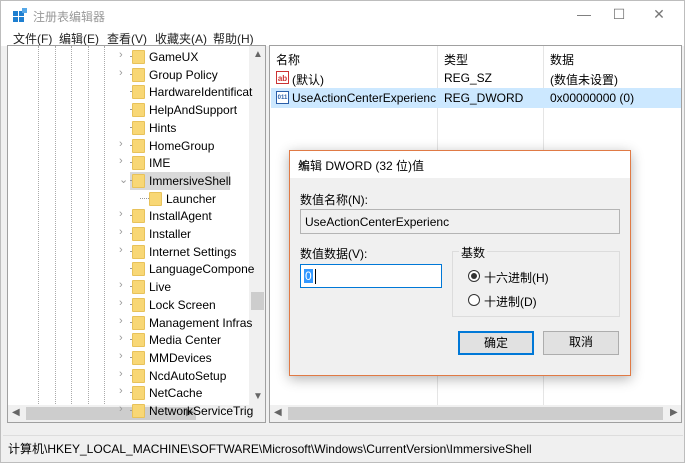 The height and width of the screenshot is (463, 685). What do you see at coordinates (128, 199) in the screenshot?
I see `tree-item: Launcher` at bounding box center [128, 199].